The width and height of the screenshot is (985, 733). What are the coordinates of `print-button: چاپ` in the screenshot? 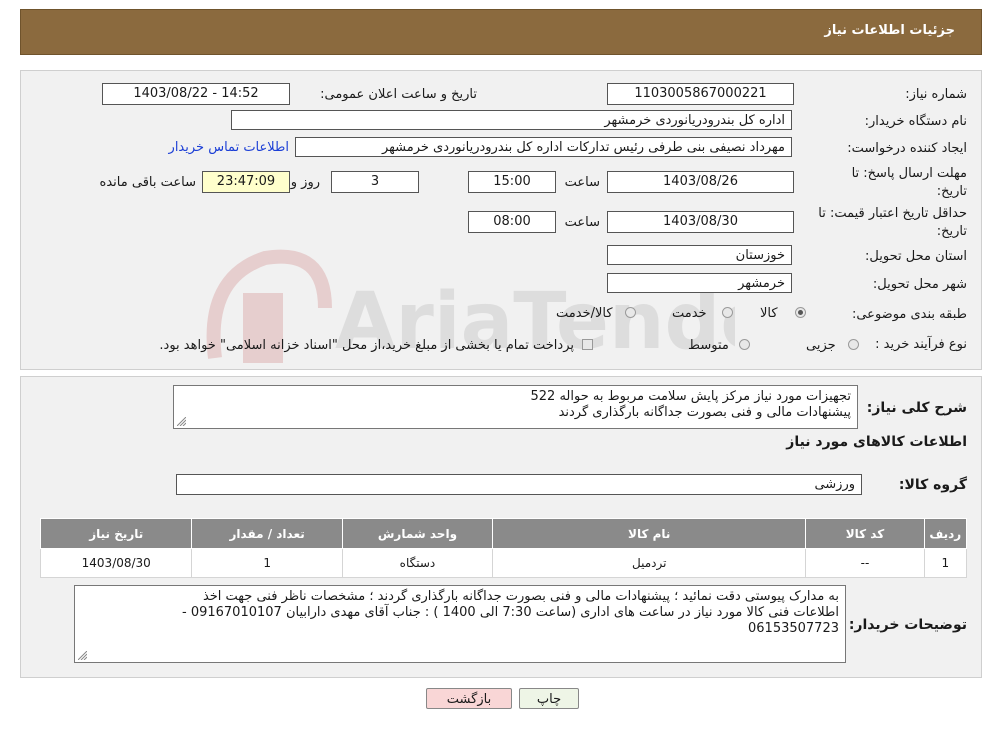 It's located at (549, 698).